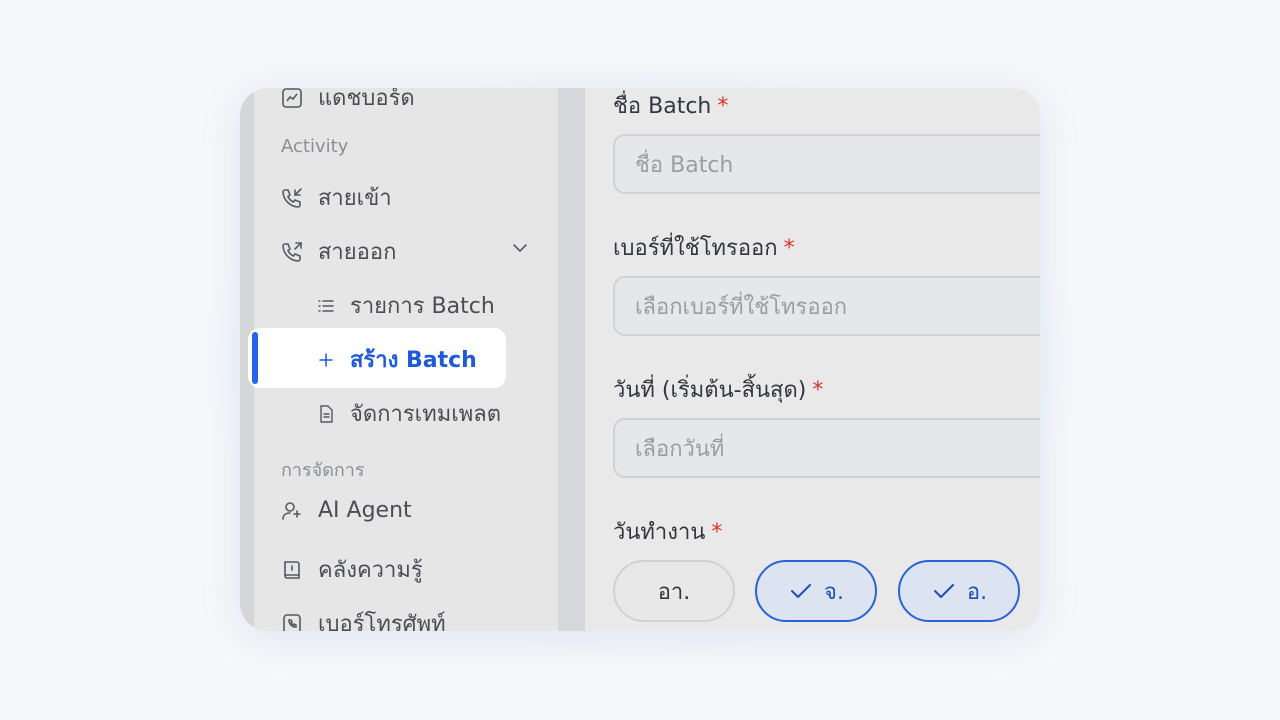 Image resolution: width=1280 pixels, height=720 pixels. Describe the element at coordinates (365, 510) in the screenshot. I see `sidebar-item-label: AI Agent` at that location.